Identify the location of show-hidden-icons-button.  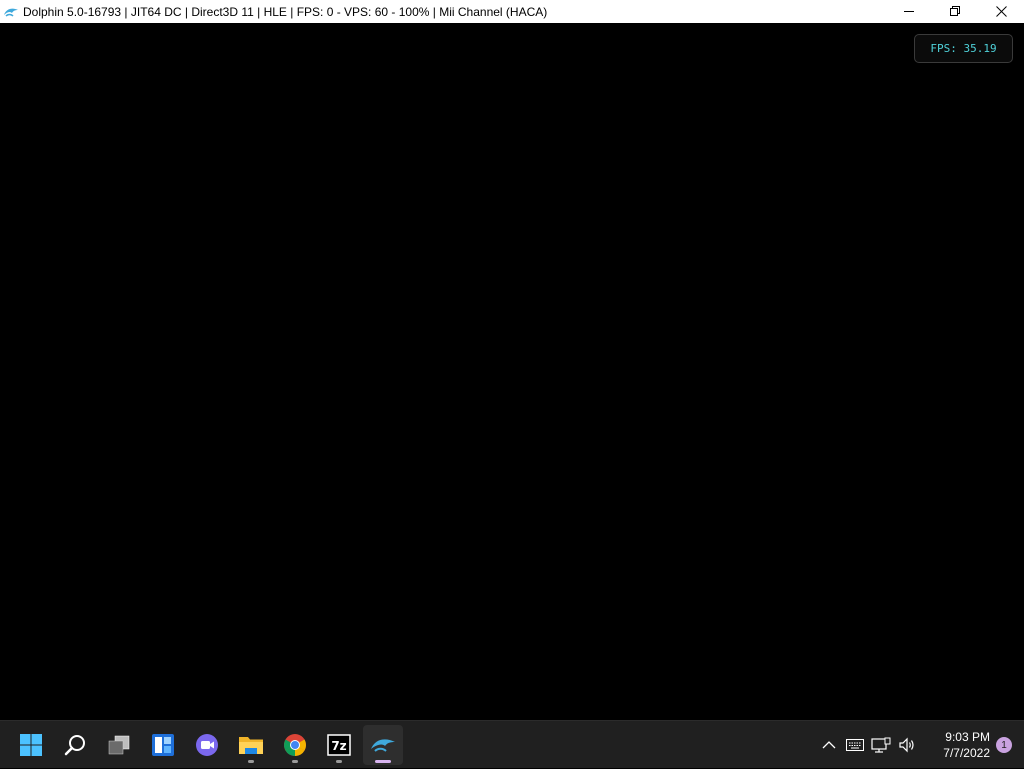
(829, 745).